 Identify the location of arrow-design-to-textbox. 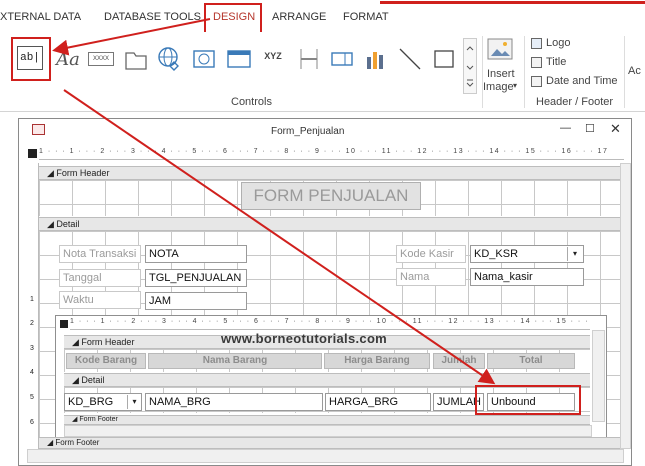
(131, 37).